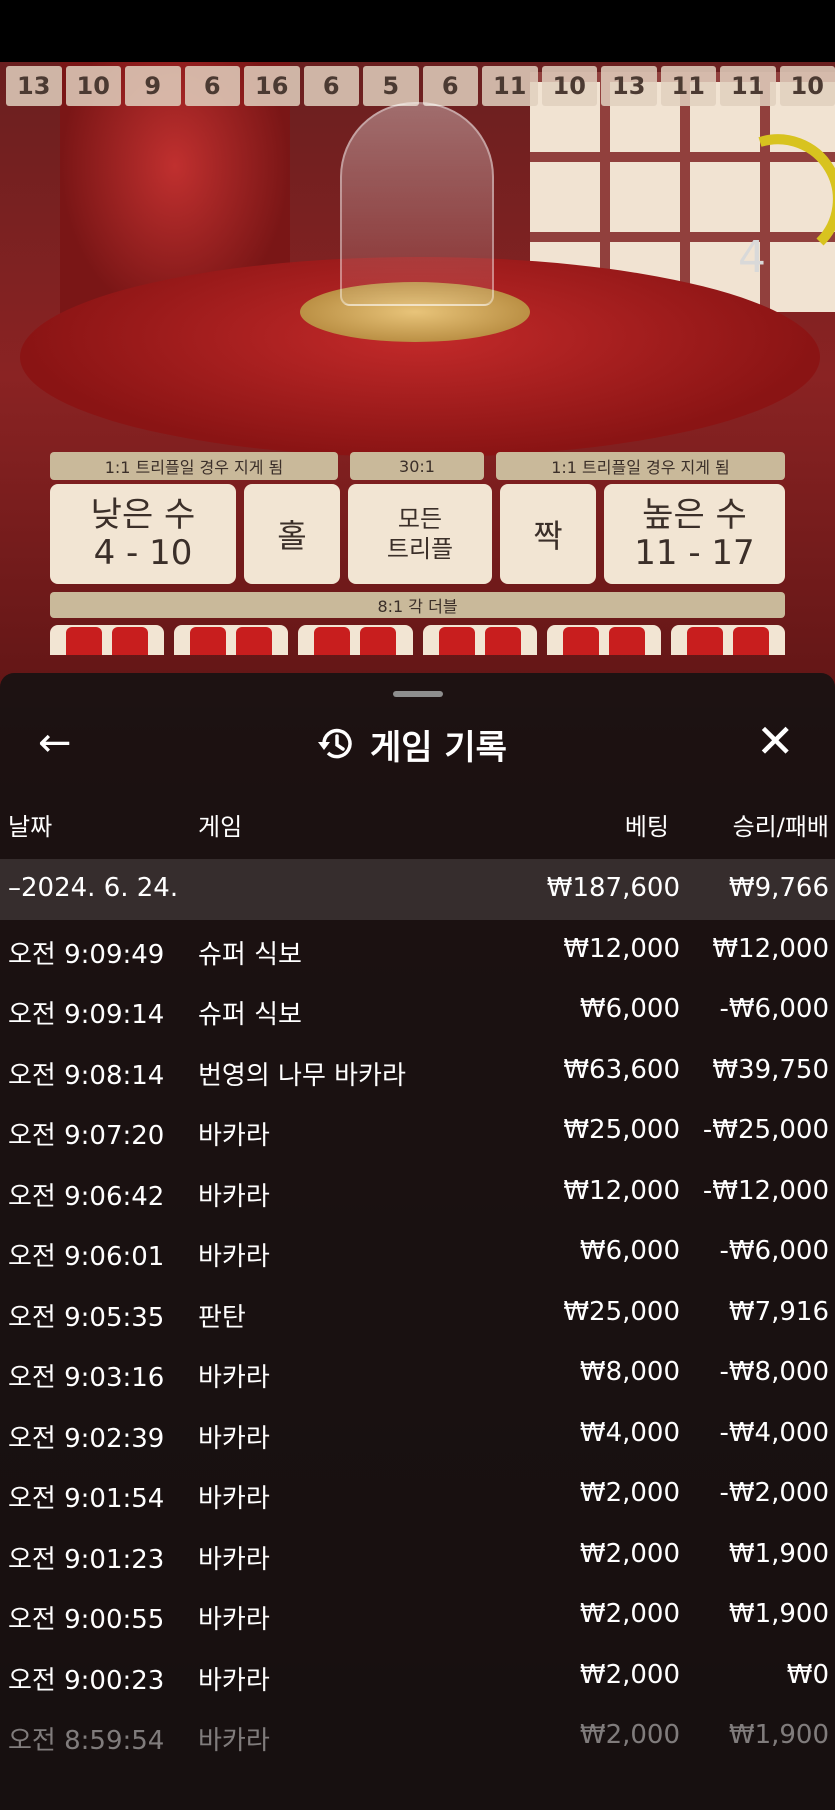 Image resolution: width=835 pixels, height=1810 pixels. I want to click on row-result: ₩39,750, so click(770, 1069).